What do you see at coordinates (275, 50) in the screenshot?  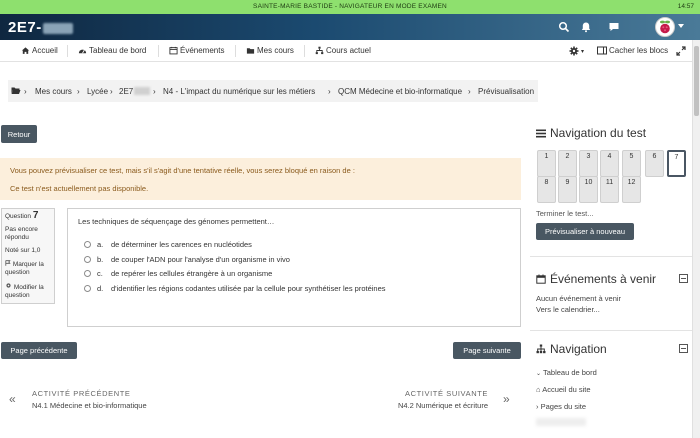 I see `nav-my-courses-label: Mes cours` at bounding box center [275, 50].